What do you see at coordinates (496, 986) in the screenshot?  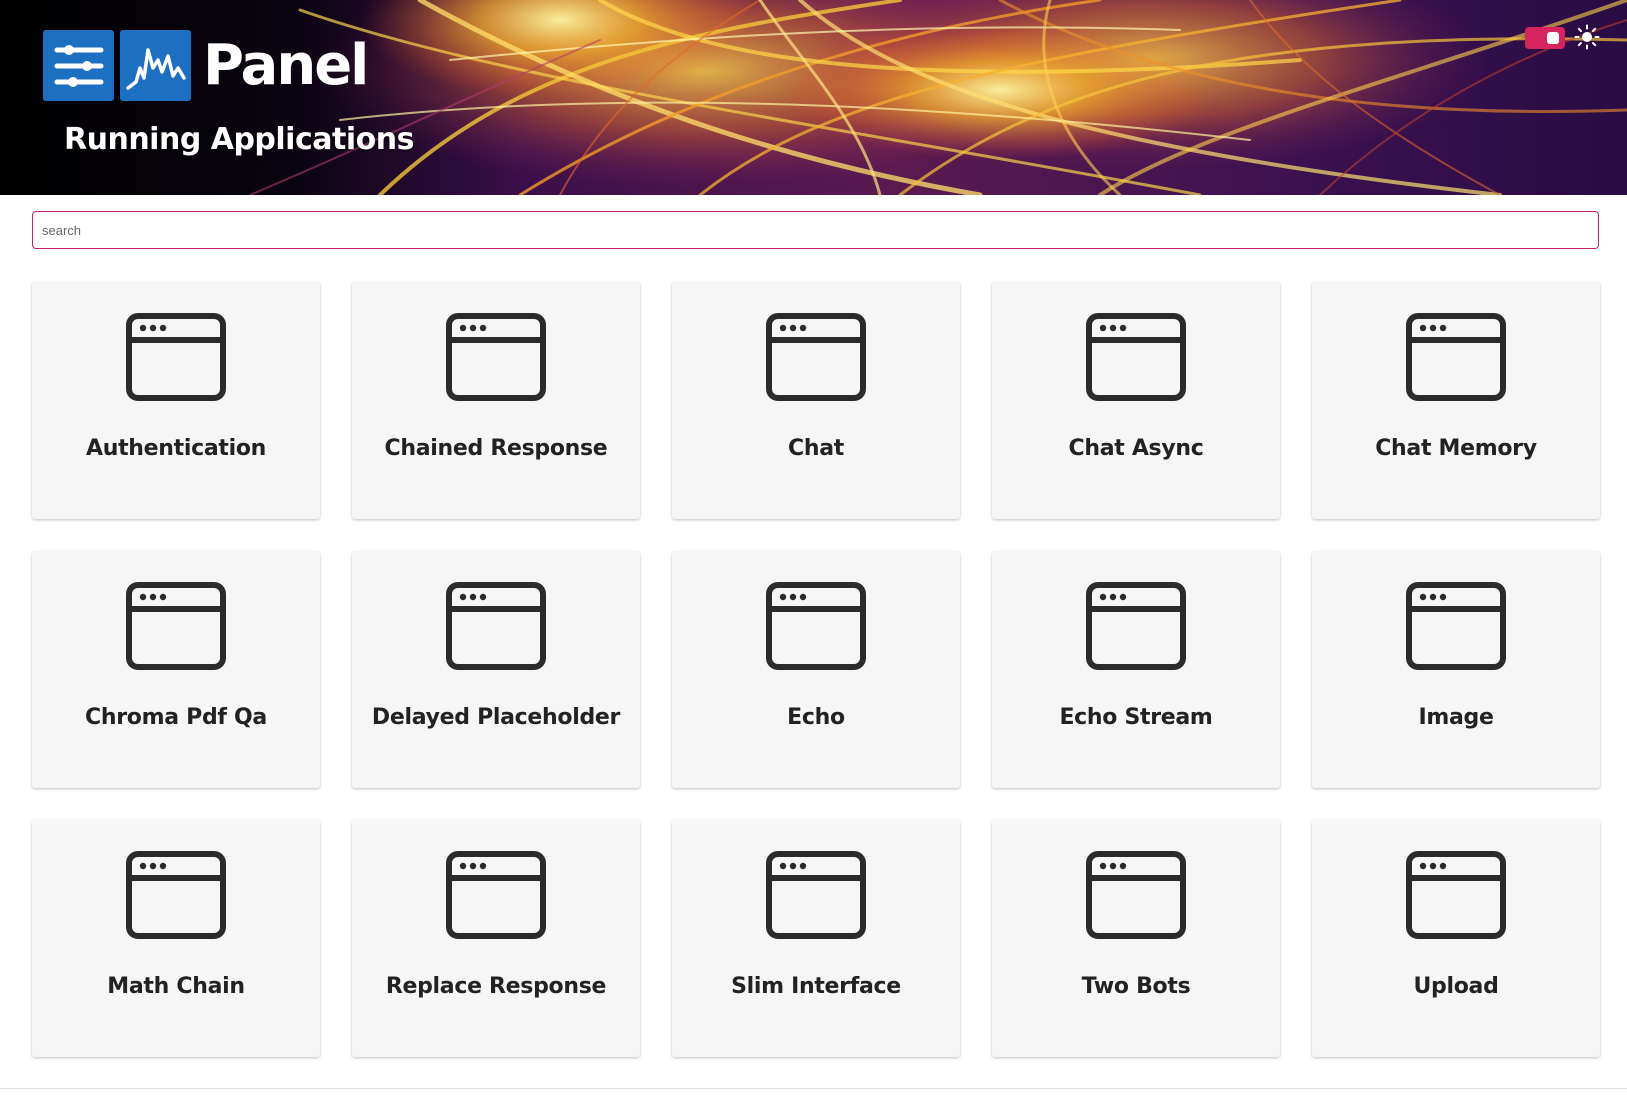 I see `app-card-label: Replace Response` at bounding box center [496, 986].